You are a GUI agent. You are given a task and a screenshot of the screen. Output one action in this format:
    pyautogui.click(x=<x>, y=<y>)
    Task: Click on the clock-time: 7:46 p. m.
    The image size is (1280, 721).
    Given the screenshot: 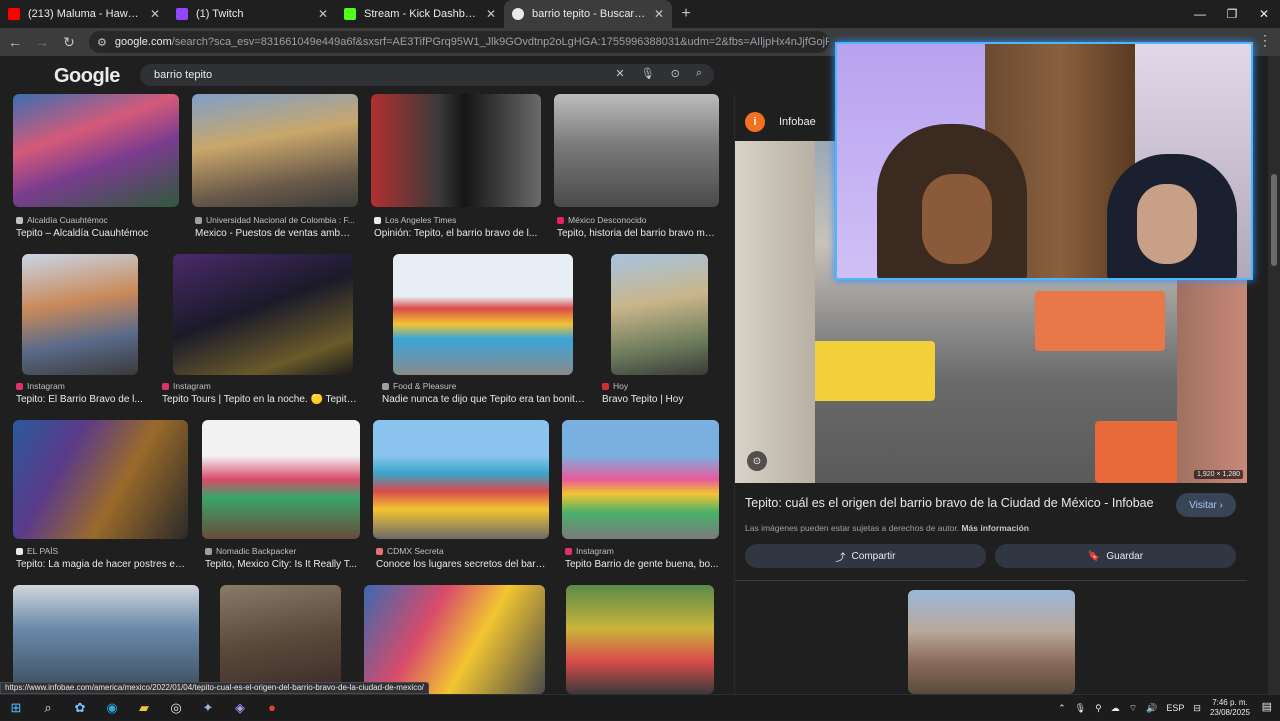 What is the action you would take?
    pyautogui.click(x=1230, y=702)
    